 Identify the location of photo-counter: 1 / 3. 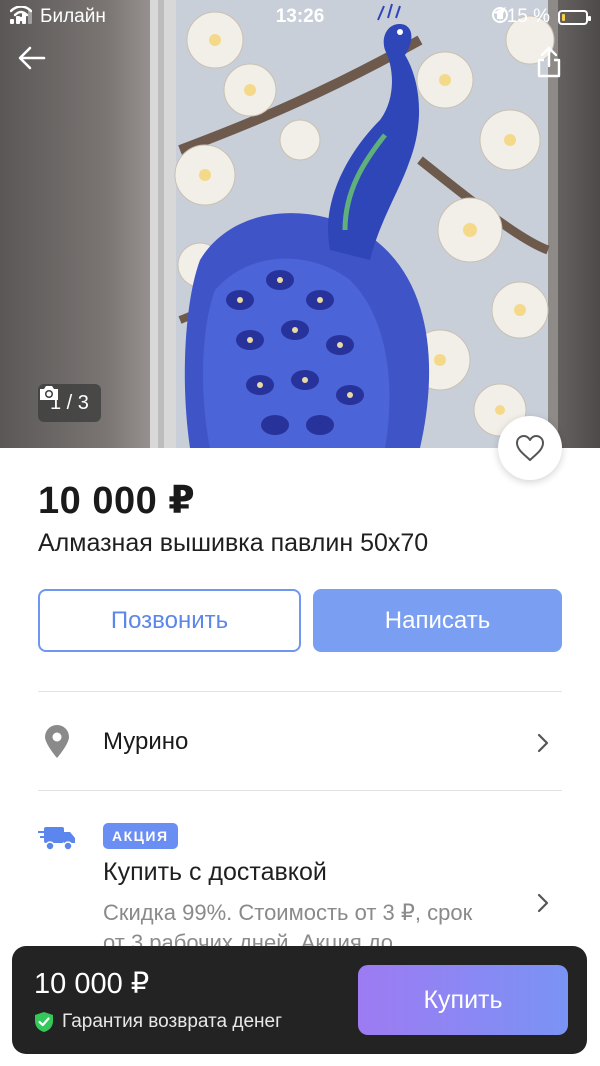
(69, 403).